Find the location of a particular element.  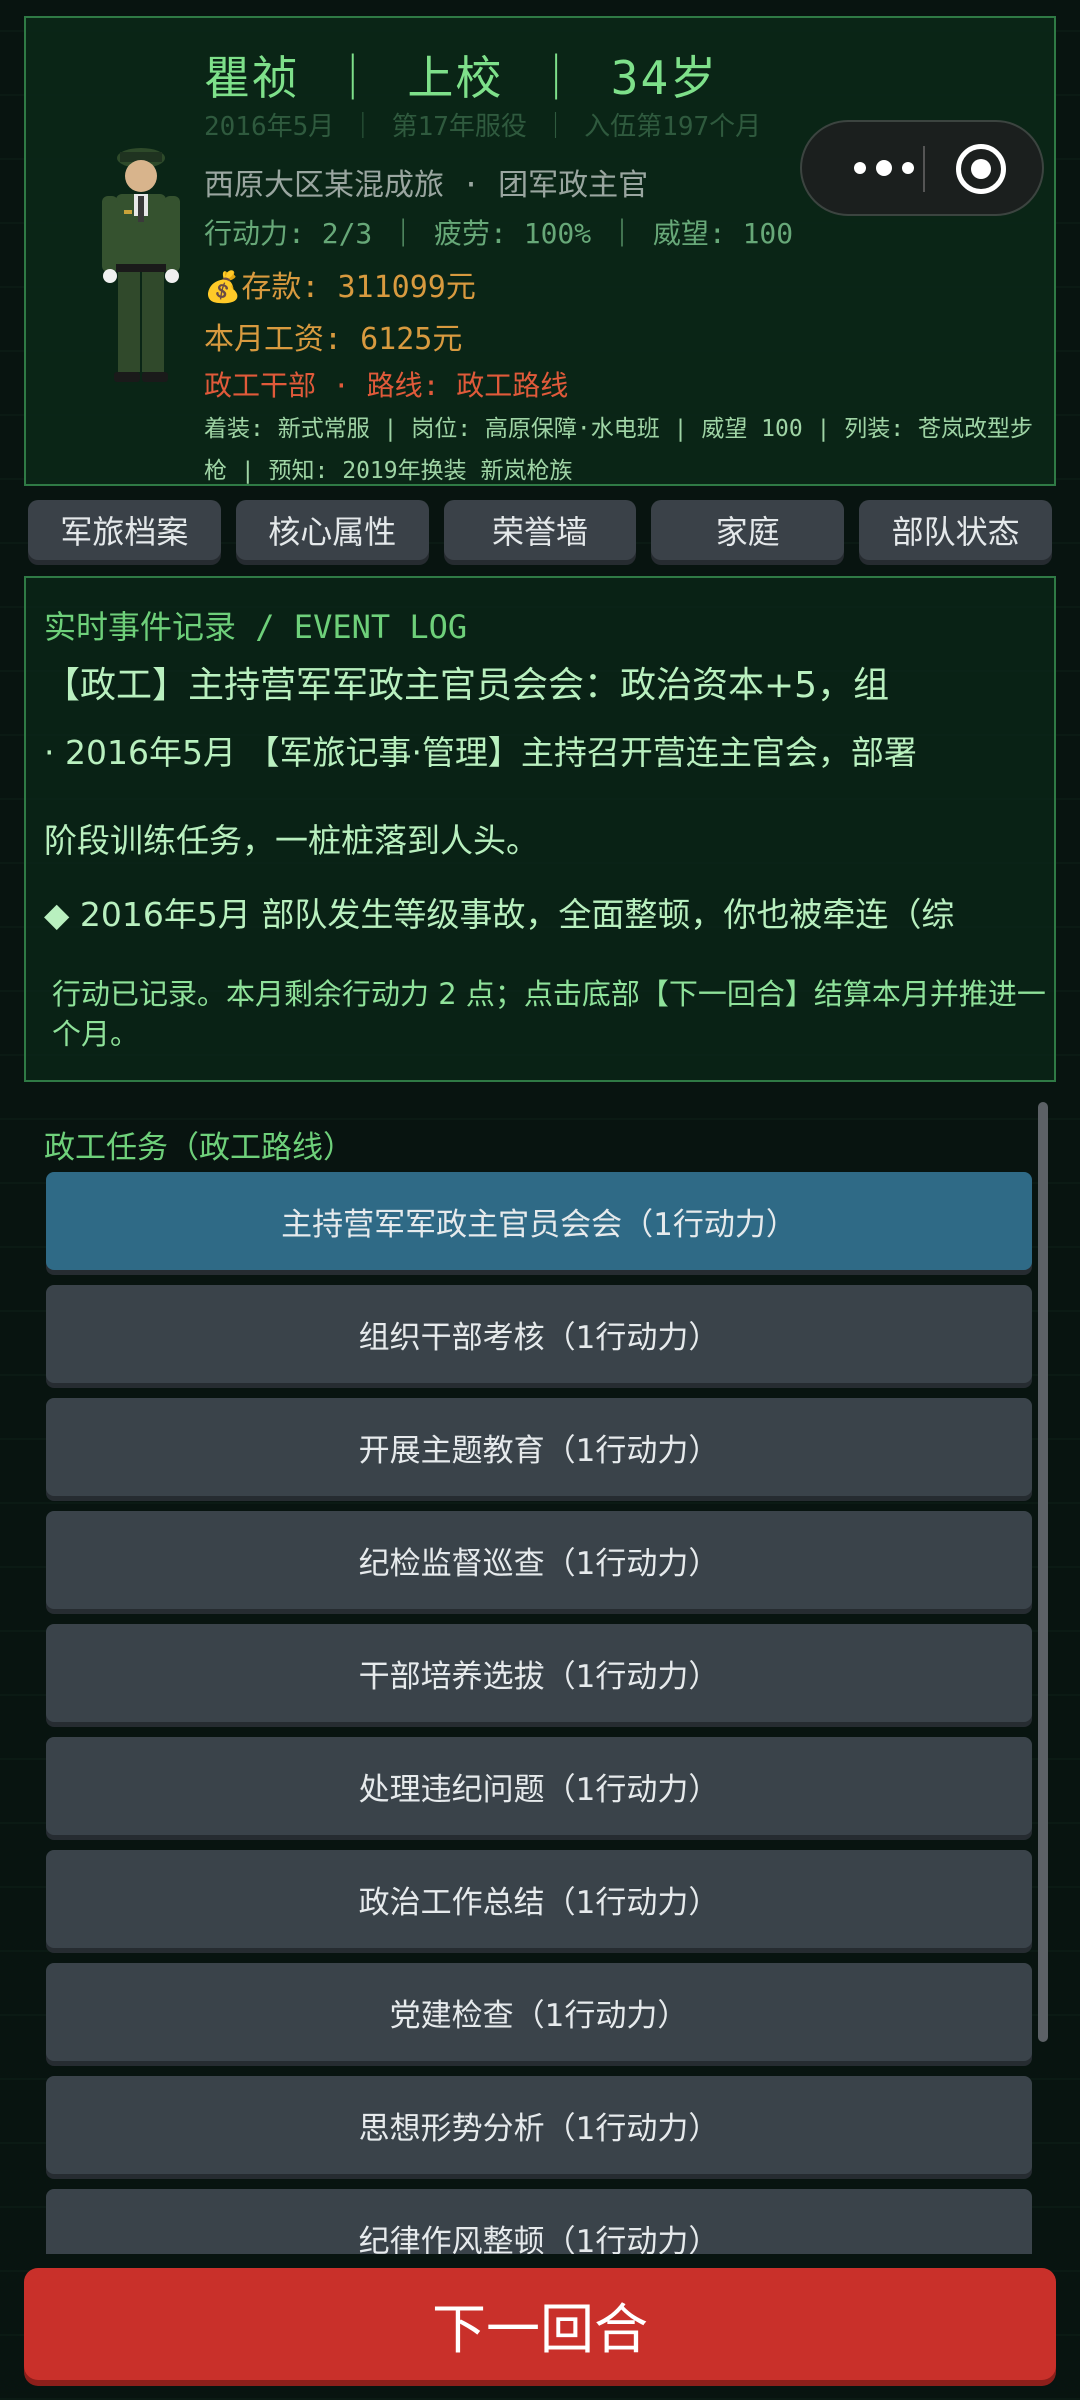

career-route: 政工干部 · 路线: 政工路线 is located at coordinates (386, 385).